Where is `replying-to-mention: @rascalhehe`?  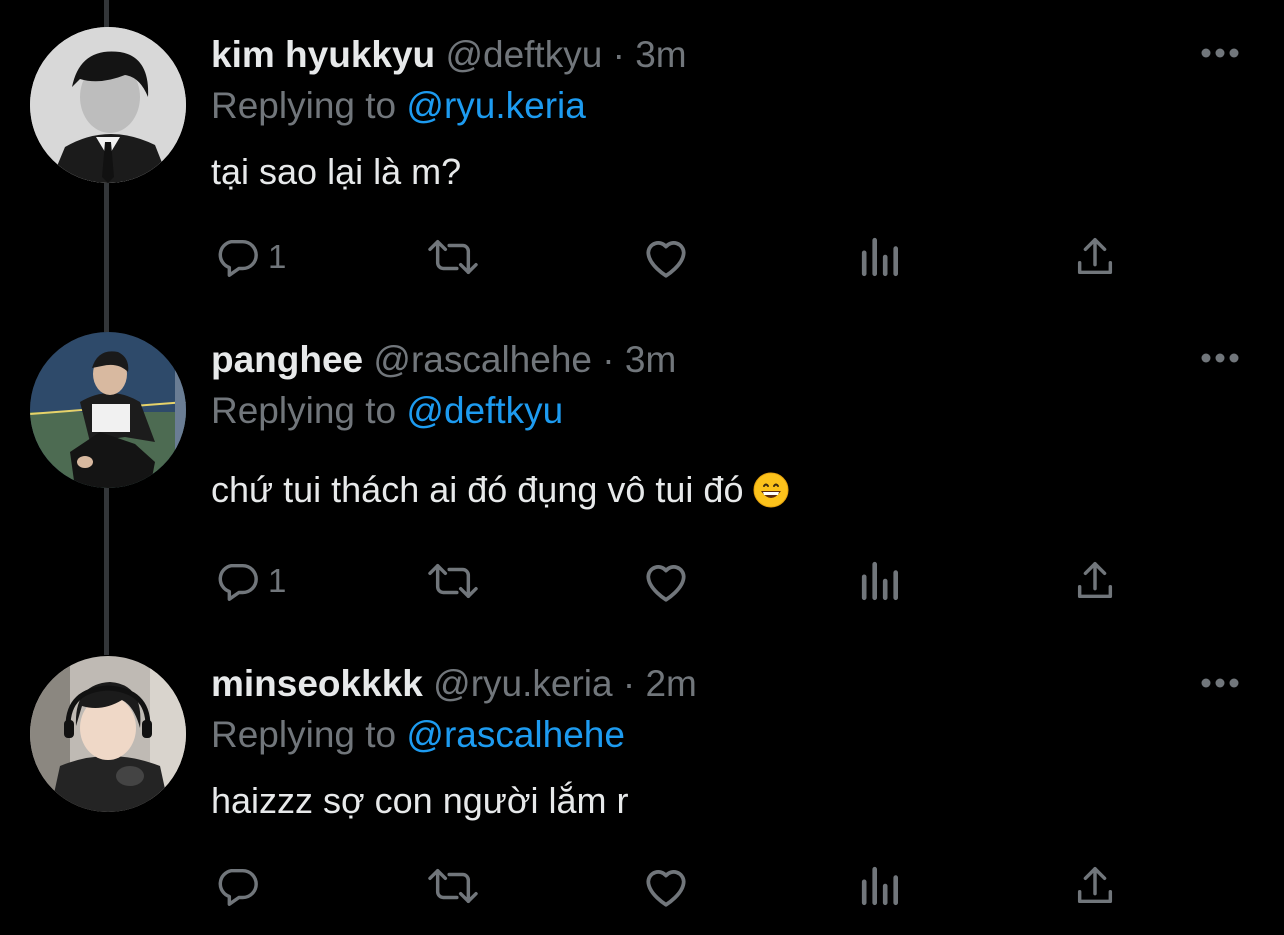
replying-to-mention: @rascalhehe is located at coordinates (515, 734).